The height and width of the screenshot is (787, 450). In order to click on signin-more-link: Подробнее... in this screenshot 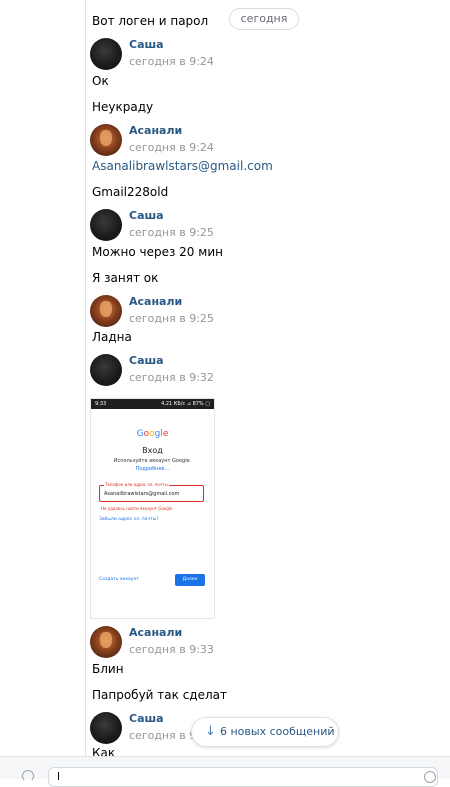, I will do `click(152, 469)`.